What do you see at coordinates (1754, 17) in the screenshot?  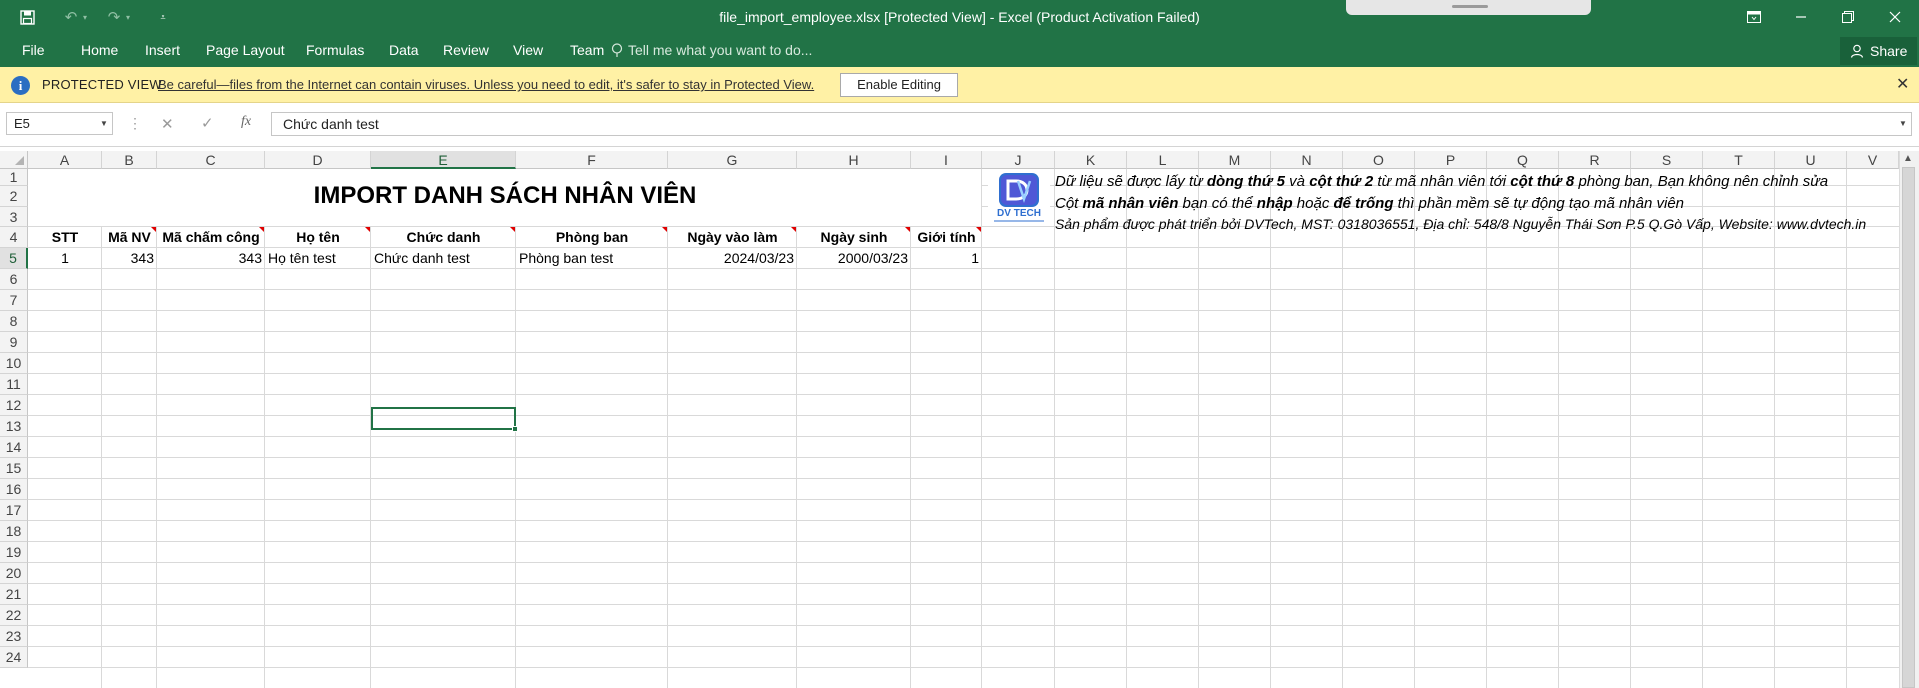 I see `ribbon-display-options-icon` at bounding box center [1754, 17].